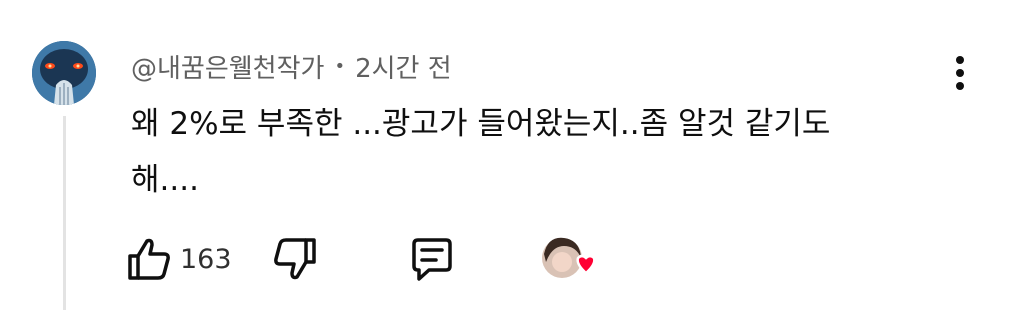 This screenshot has height=310, width=1024. I want to click on creator-heart-avatar, so click(569, 257).